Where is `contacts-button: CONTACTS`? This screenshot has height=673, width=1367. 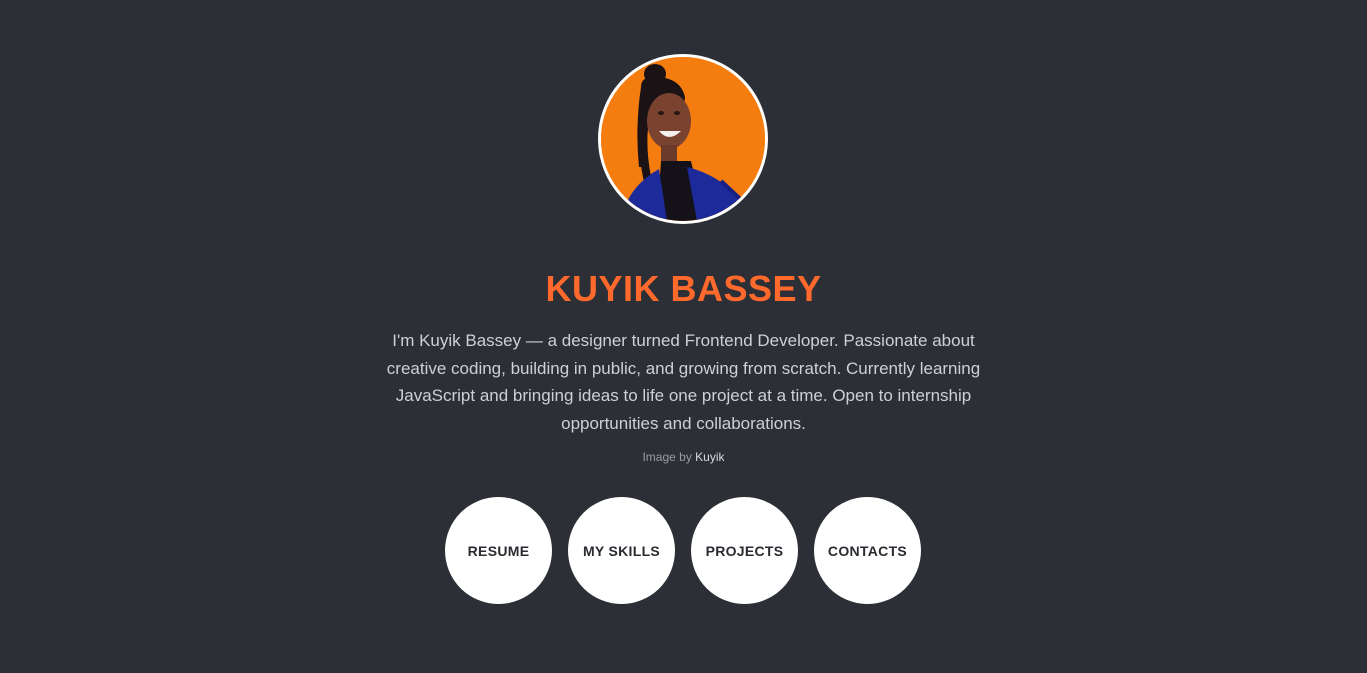 contacts-button: CONTACTS is located at coordinates (867, 550).